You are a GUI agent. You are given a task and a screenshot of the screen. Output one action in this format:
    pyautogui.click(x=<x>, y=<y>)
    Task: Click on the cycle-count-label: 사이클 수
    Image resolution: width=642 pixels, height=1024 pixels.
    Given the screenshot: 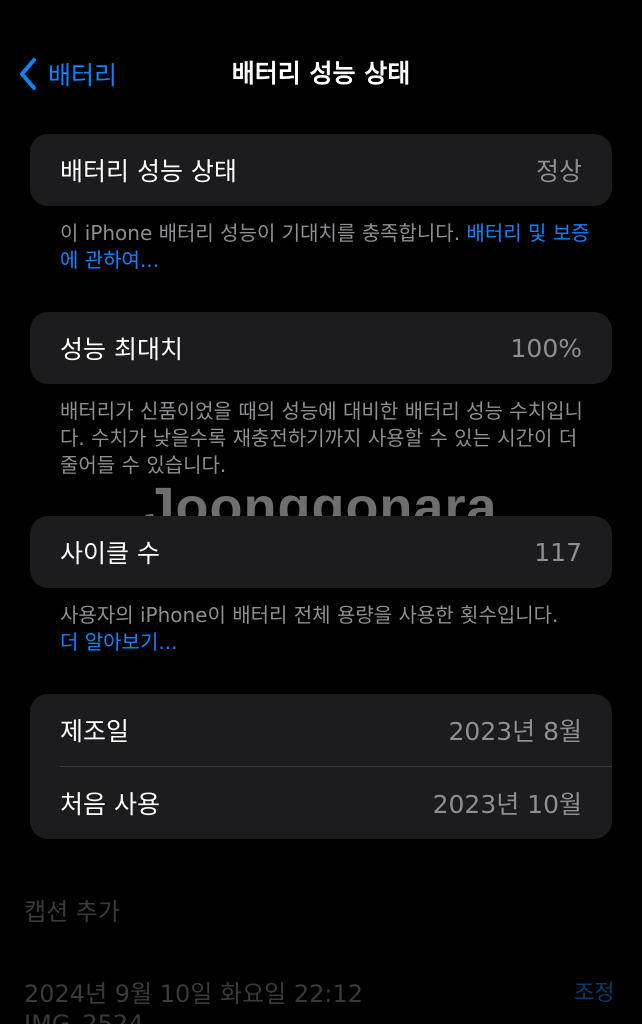 What is the action you would take?
    pyautogui.click(x=110, y=553)
    